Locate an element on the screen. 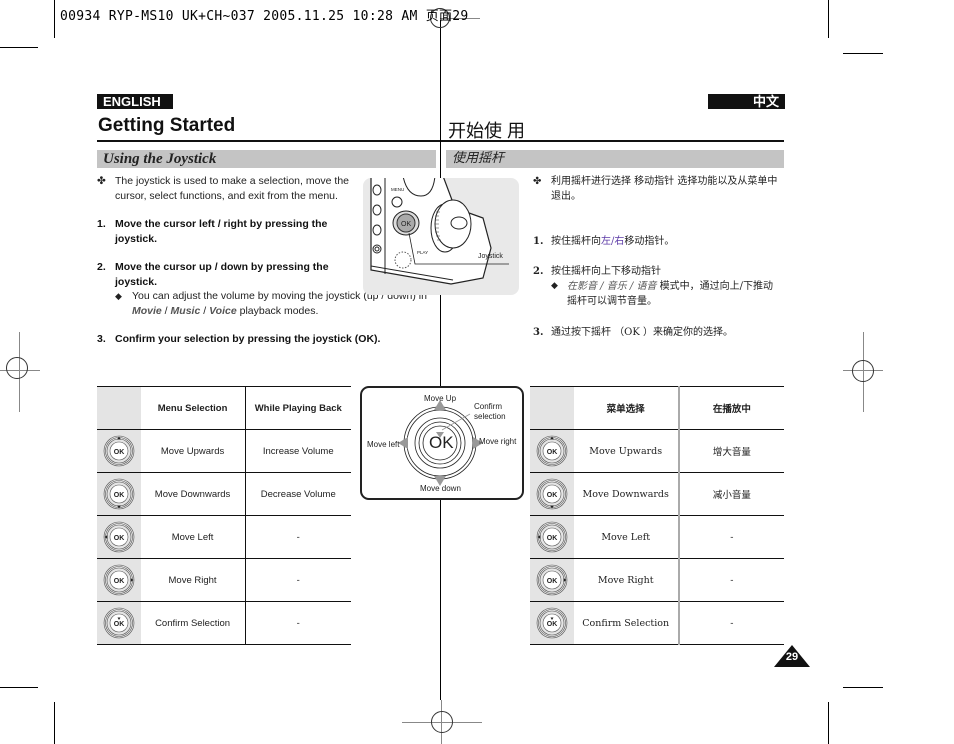 The width and height of the screenshot is (954, 744). page-number: 29 is located at coordinates (792, 657).